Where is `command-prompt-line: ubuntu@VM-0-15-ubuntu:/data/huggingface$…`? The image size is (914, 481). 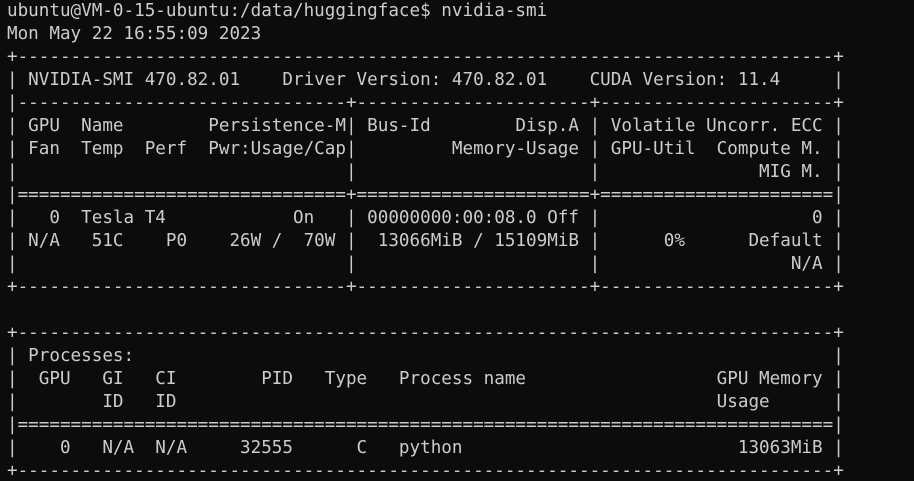 command-prompt-line: ubuntu@VM-0-15-ubuntu:/data/huggingface$… is located at coordinates (277, 11).